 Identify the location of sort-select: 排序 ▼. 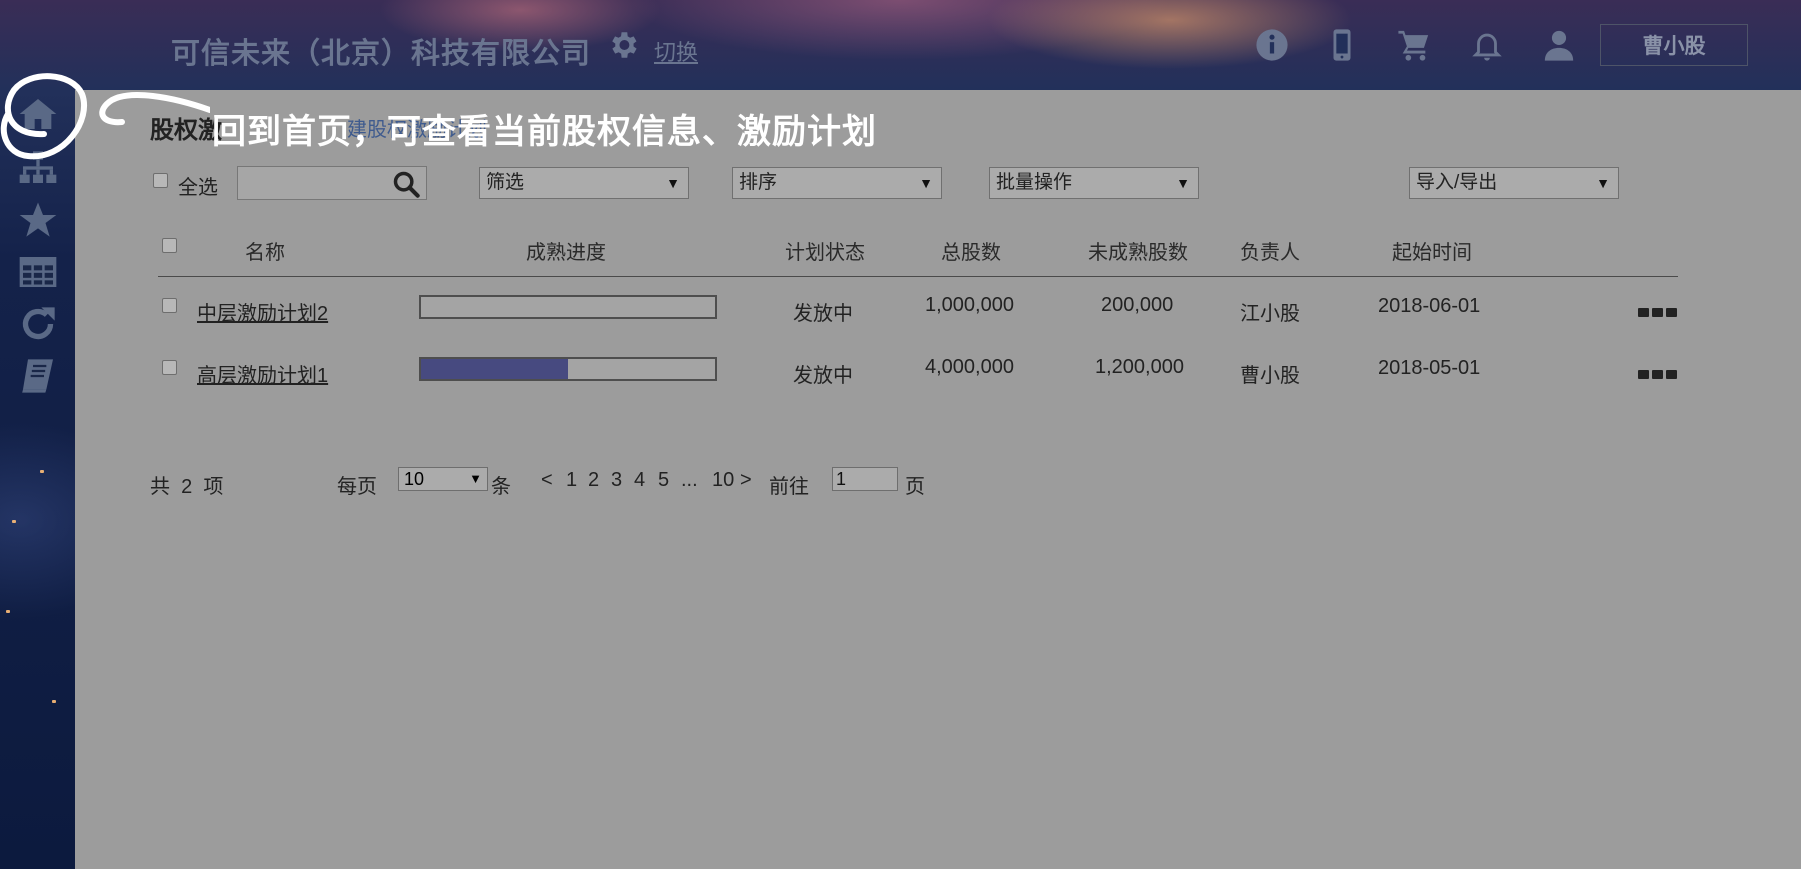
(837, 183).